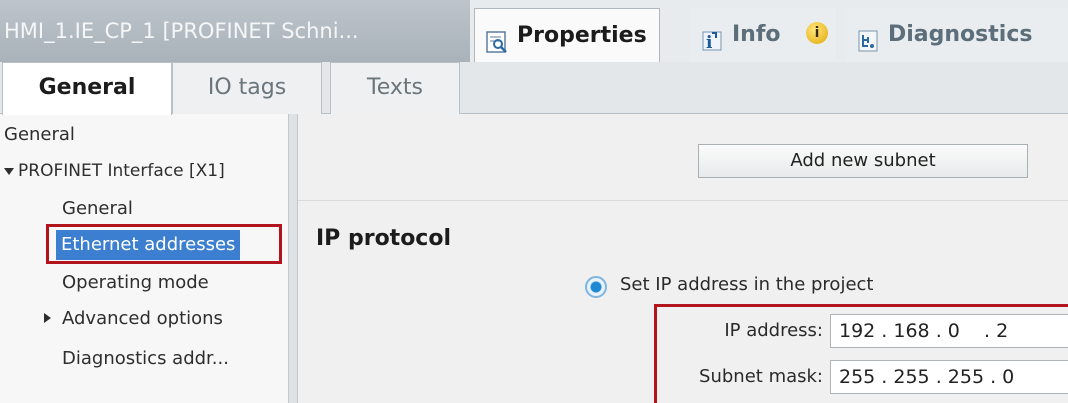 This screenshot has height=403, width=1068. I want to click on subtab-io-tags: IO tags, so click(247, 88).